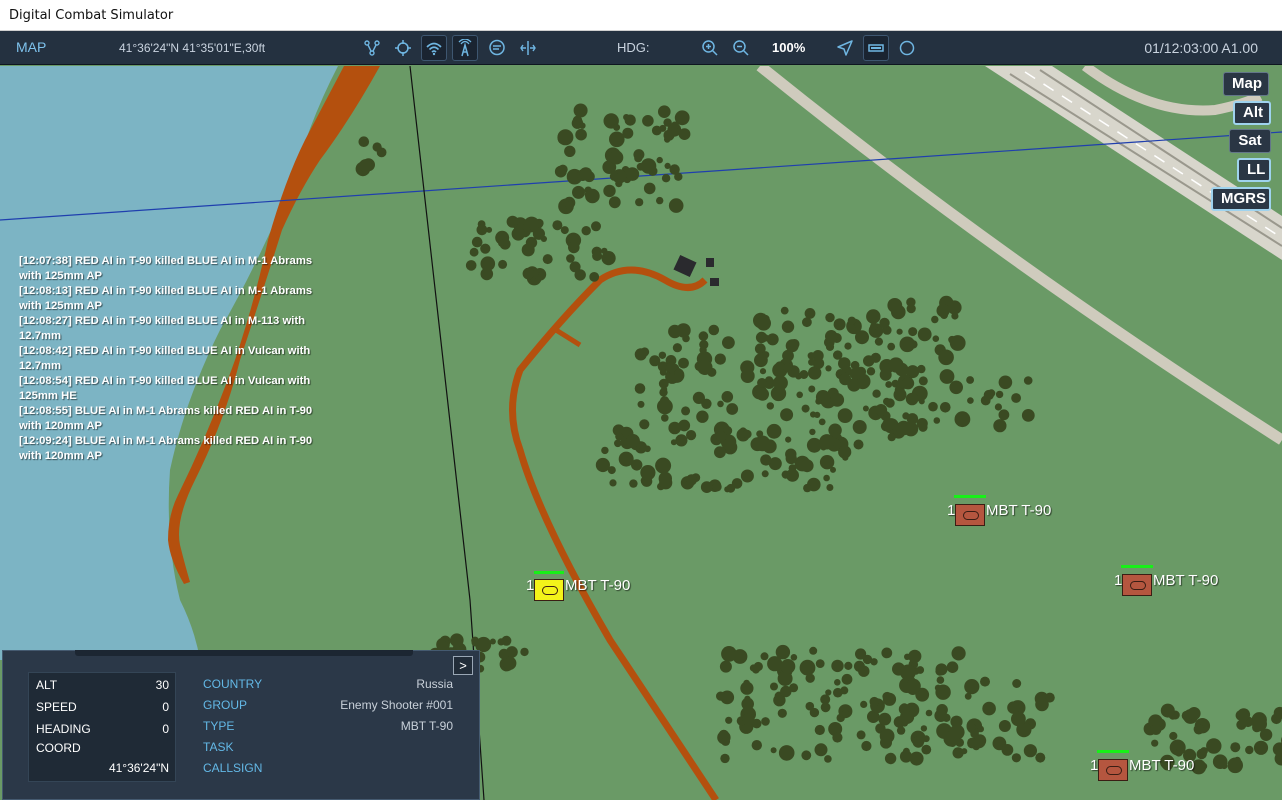 The image size is (1282, 800). Describe the element at coordinates (1252, 113) in the screenshot. I see `alt-button: Alt` at that location.